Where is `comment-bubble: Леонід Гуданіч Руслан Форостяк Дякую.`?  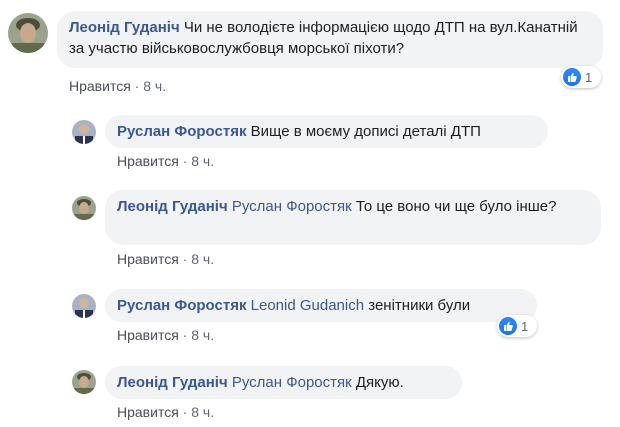
comment-bubble: Леонід Гуданіч Руслан Форостяк Дякую. is located at coordinates (283, 382).